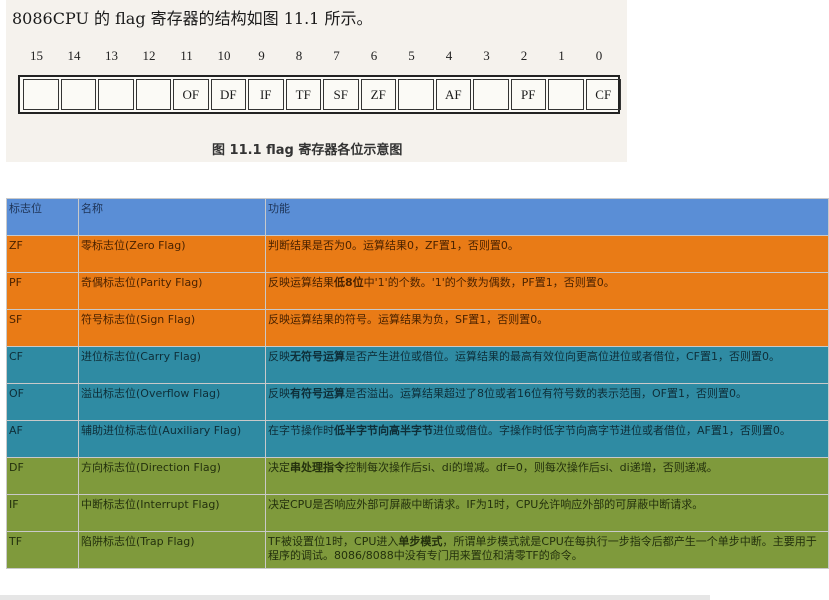 This screenshot has width=829, height=600. Describe the element at coordinates (172, 254) in the screenshot. I see `flag-name-cell: 零标志位(Zero Flag)` at that location.